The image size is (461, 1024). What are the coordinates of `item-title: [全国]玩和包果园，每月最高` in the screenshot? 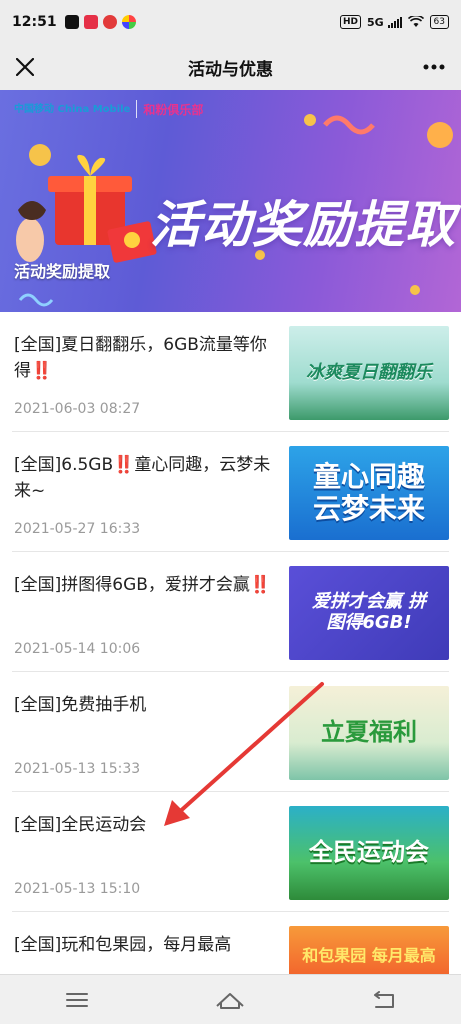 It's located at (123, 945).